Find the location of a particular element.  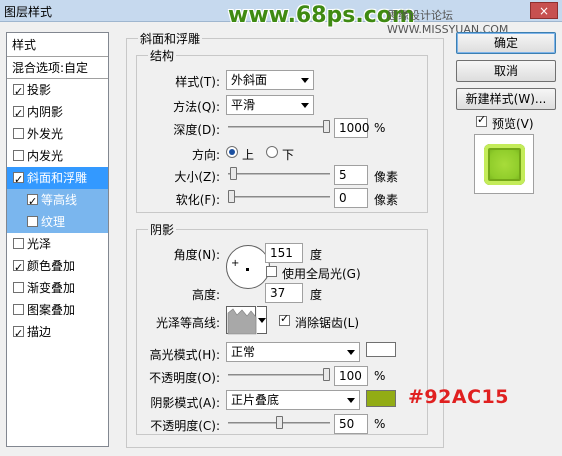

angle-dial: + is located at coordinates (248, 267).